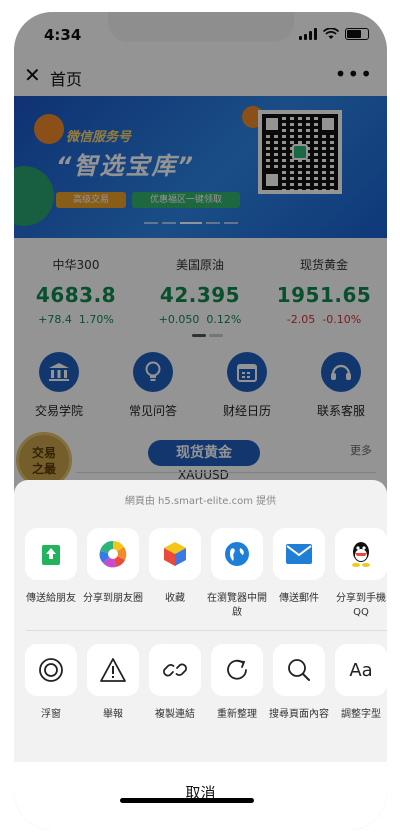 The image size is (400, 835). What do you see at coordinates (113, 714) in the screenshot?
I see `item-label: 舉報` at bounding box center [113, 714].